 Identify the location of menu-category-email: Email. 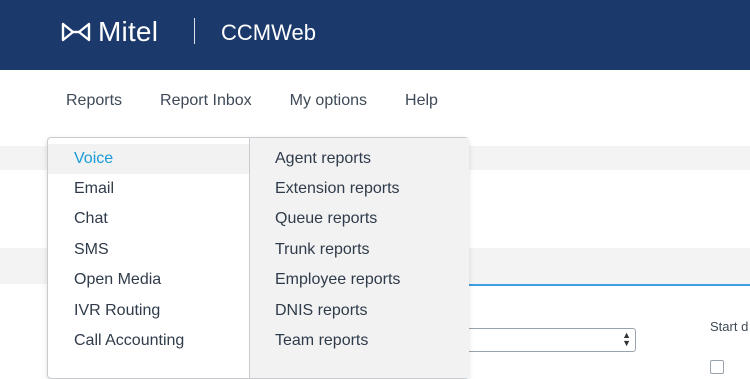
(94, 189).